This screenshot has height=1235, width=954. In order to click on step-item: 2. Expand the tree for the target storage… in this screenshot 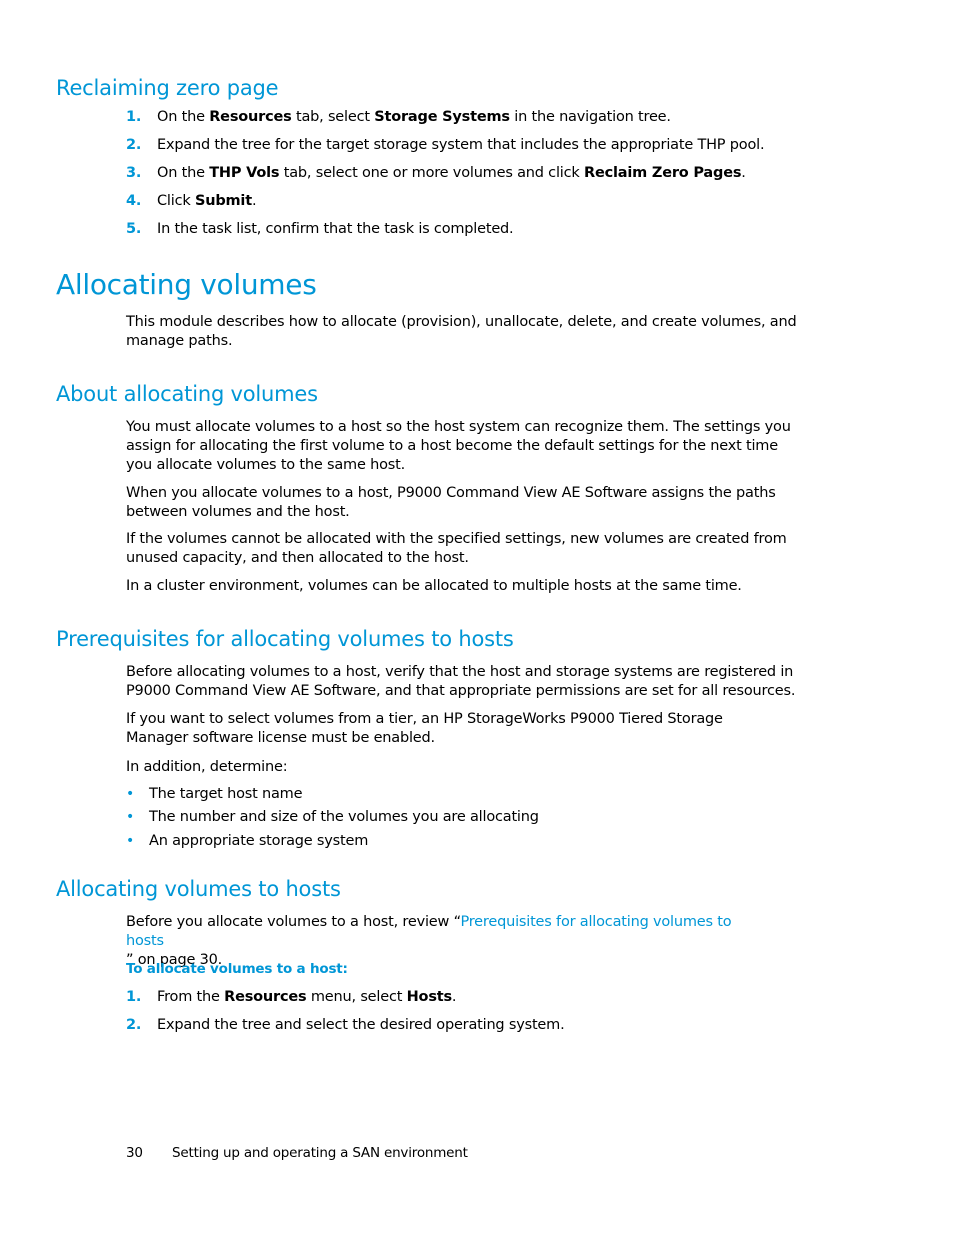, I will do `click(445, 145)`.